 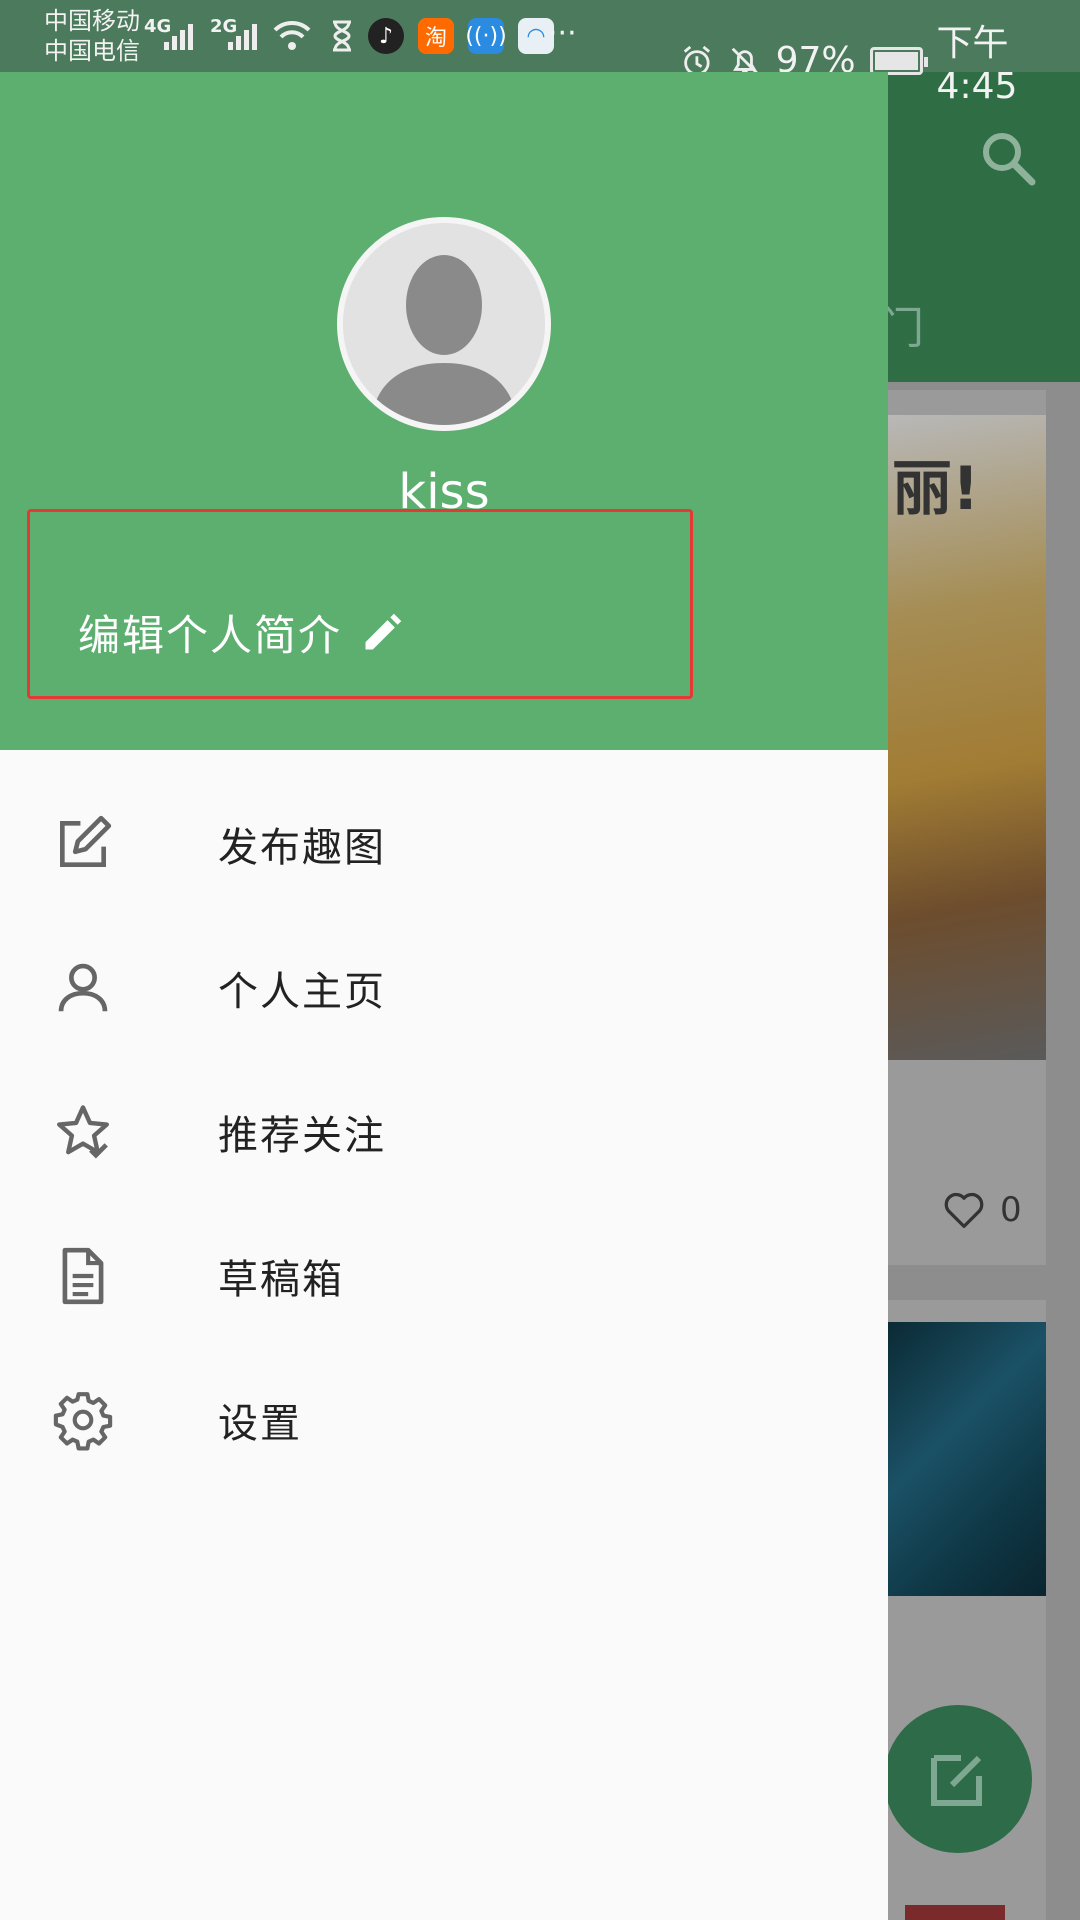 I want to click on default-avatar-icon, so click(x=444, y=324).